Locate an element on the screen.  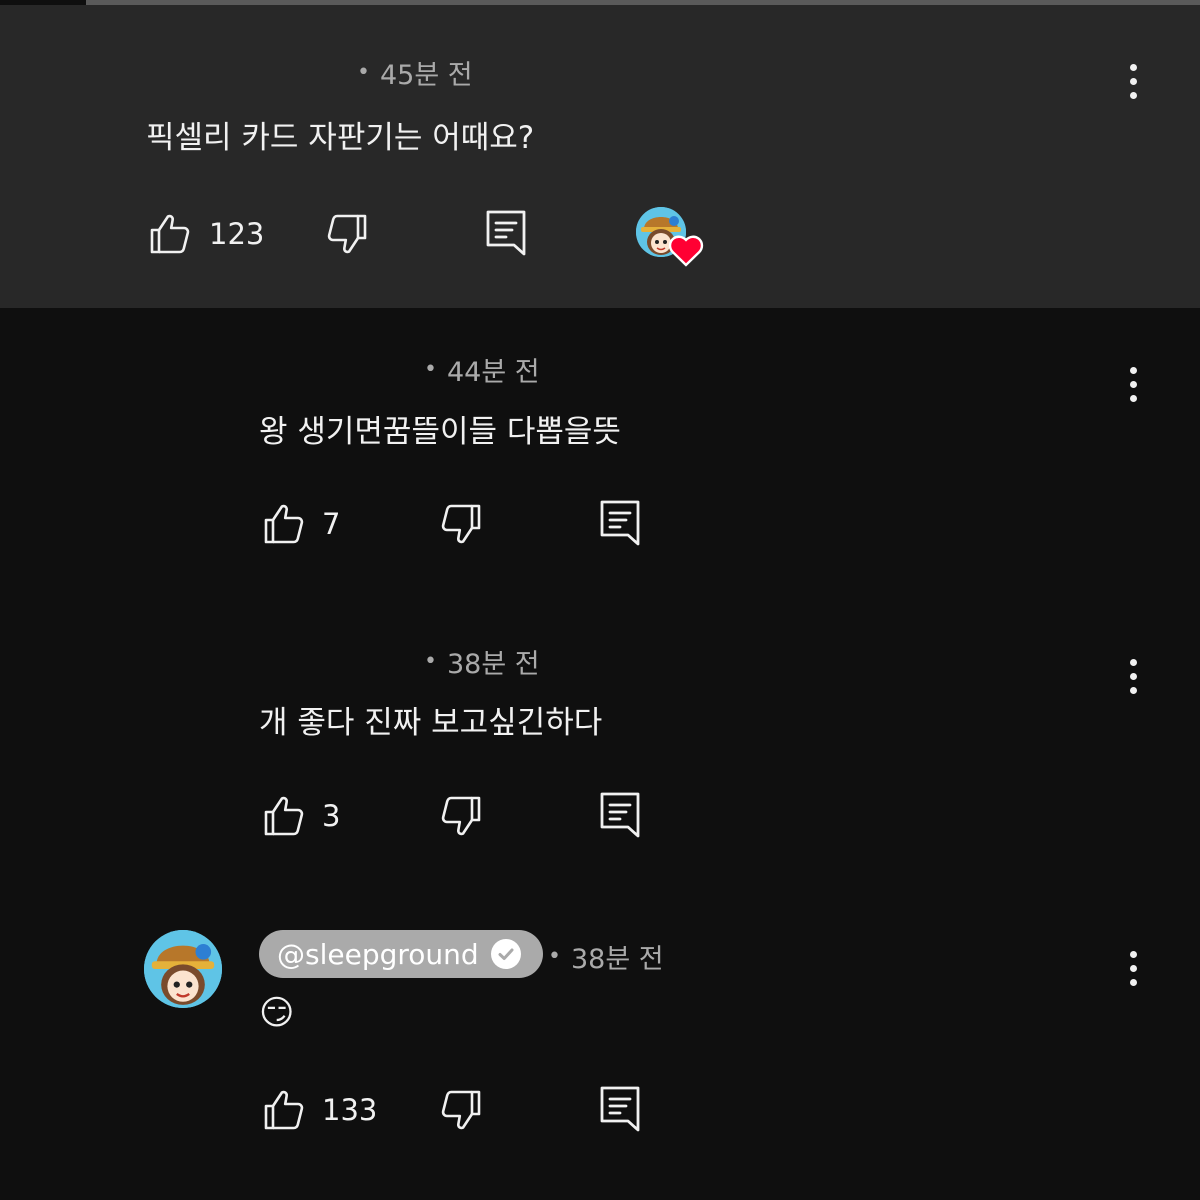
creator-heart-badge is located at coordinates (686, 250).